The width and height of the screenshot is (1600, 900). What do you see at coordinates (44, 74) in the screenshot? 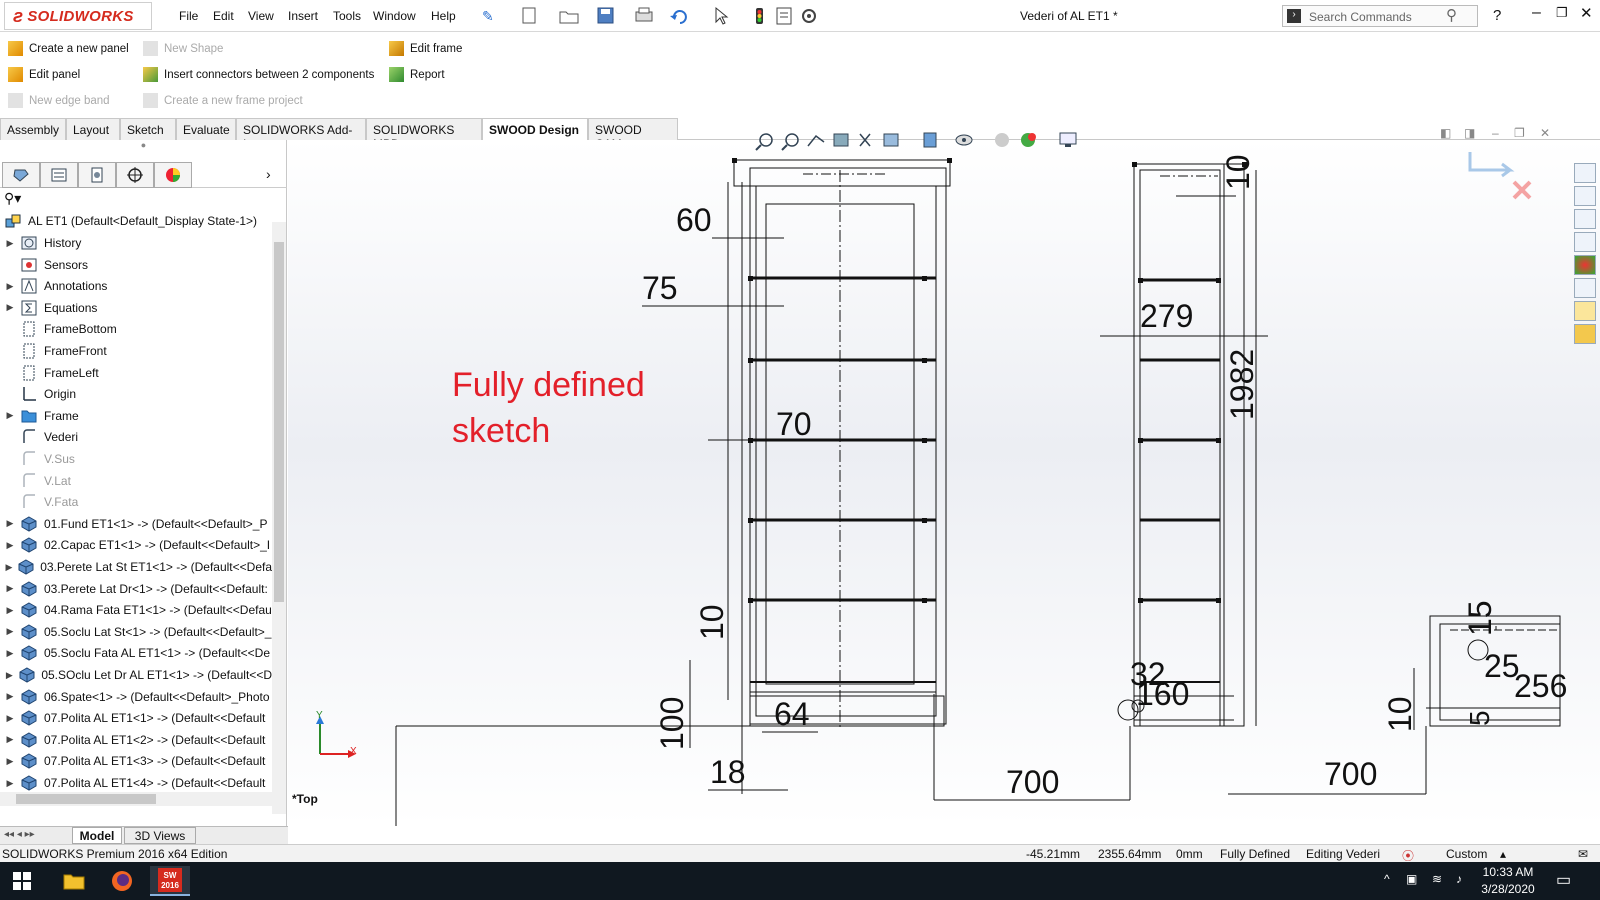
I see `edit-panel-button: Edit panel` at bounding box center [44, 74].